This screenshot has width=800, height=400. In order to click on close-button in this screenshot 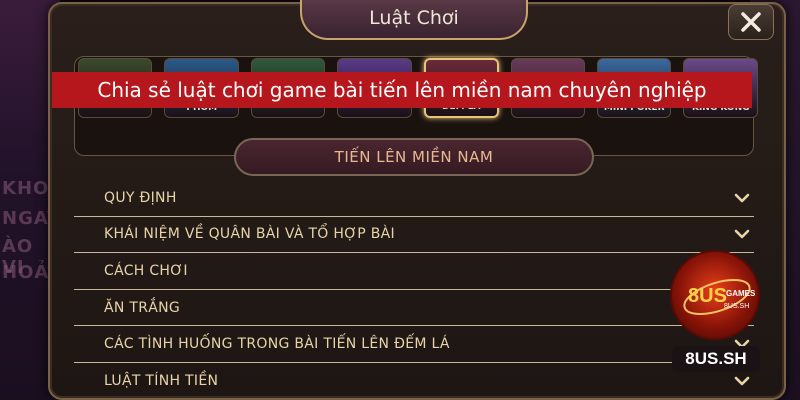, I will do `click(751, 22)`.